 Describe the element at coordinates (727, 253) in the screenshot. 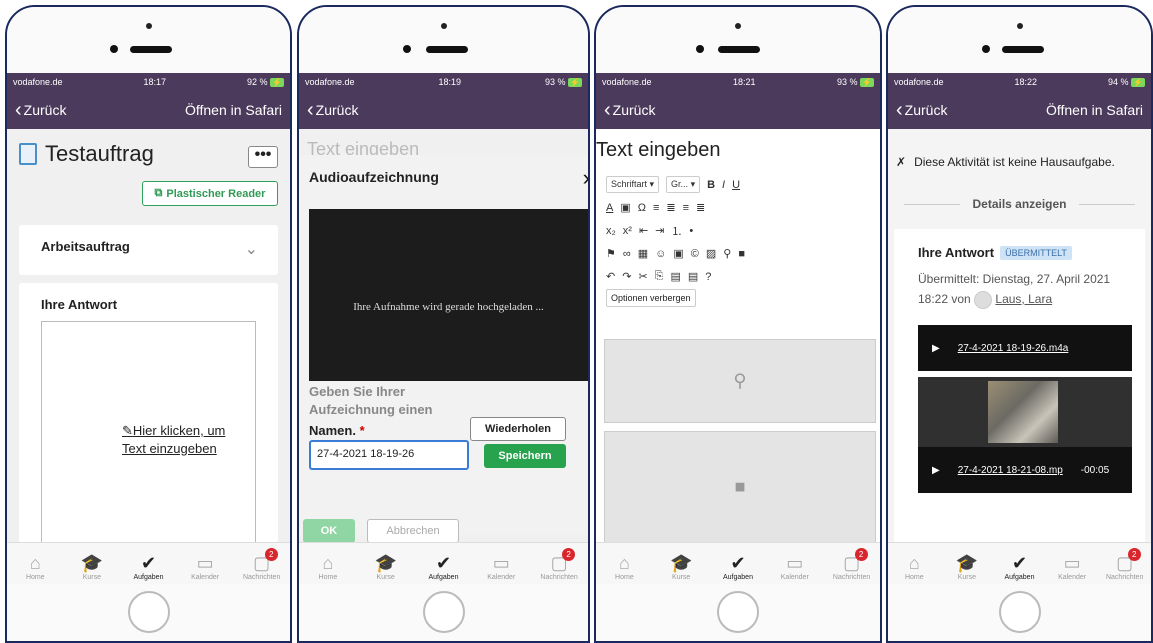

I see `microphone-icon: ⚲` at that location.